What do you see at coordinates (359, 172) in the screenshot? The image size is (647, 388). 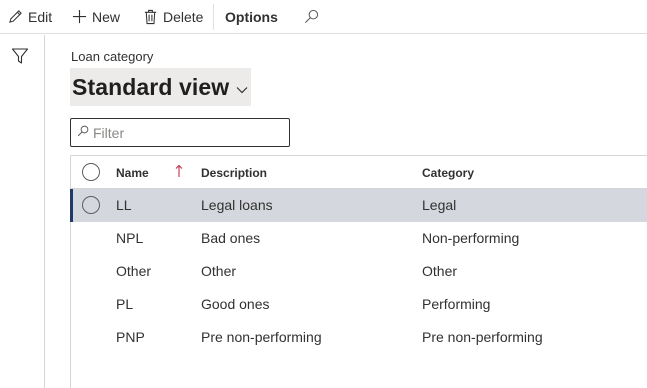 I see `grid-header-row: Name Description Category` at bounding box center [359, 172].